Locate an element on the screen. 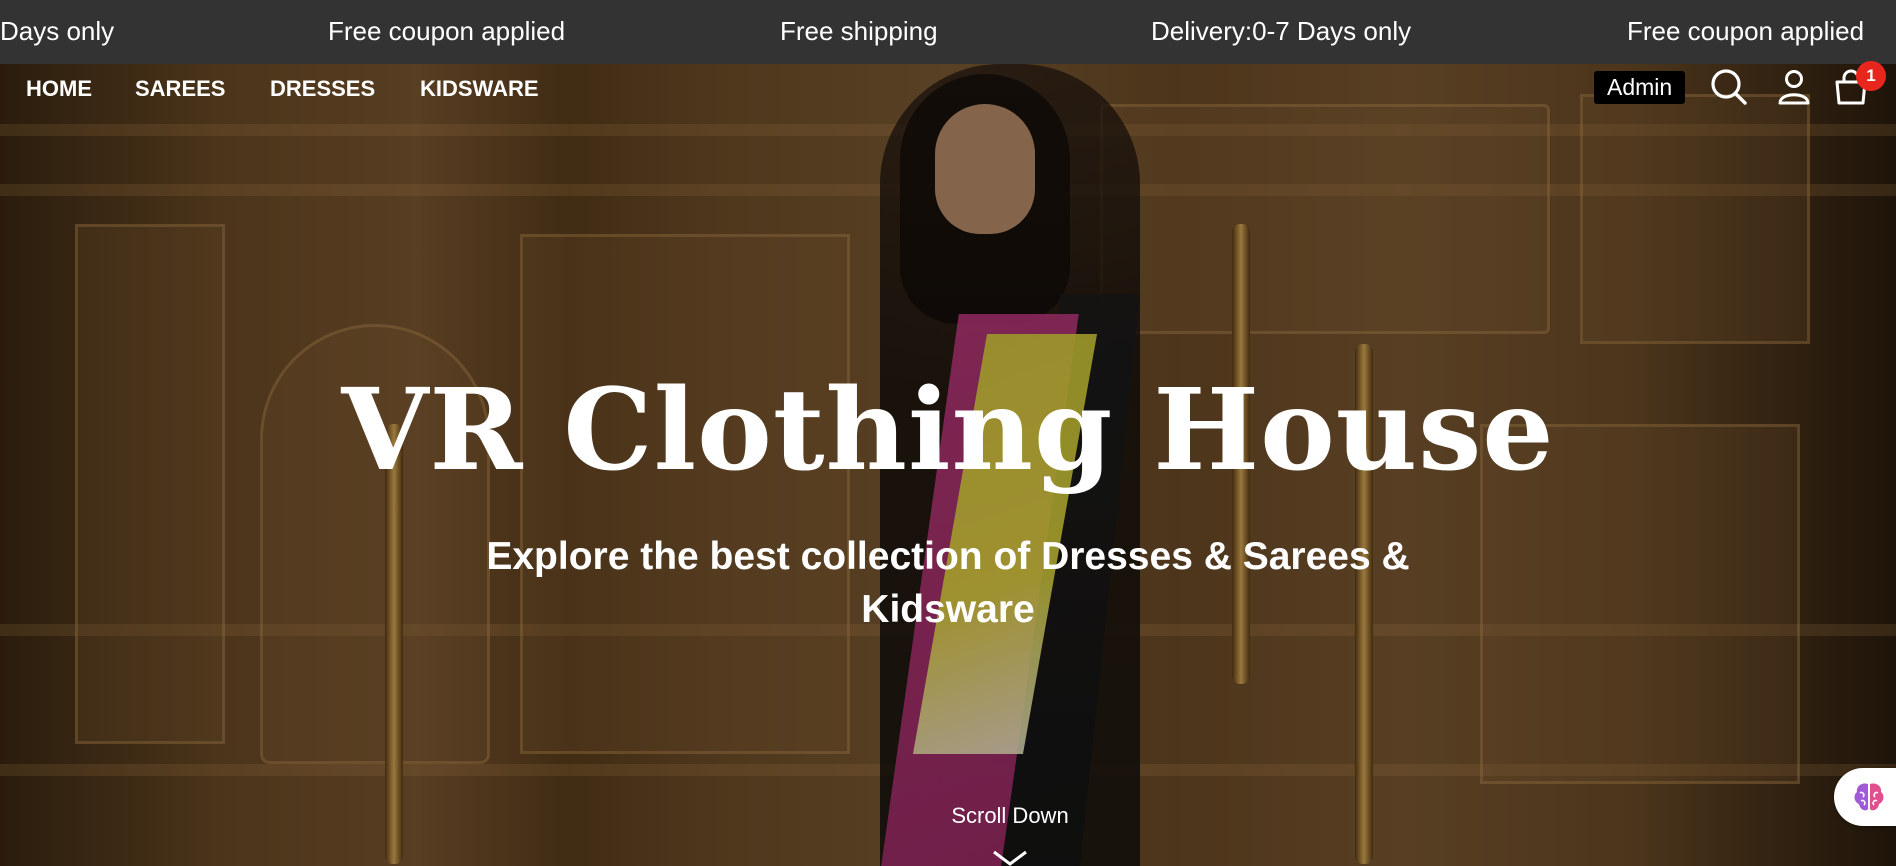 The image size is (1896, 866). nav-item-dresses: DRESSES is located at coordinates (322, 89).